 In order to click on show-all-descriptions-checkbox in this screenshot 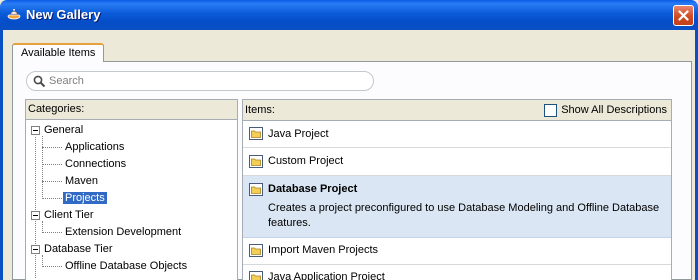, I will do `click(551, 110)`.